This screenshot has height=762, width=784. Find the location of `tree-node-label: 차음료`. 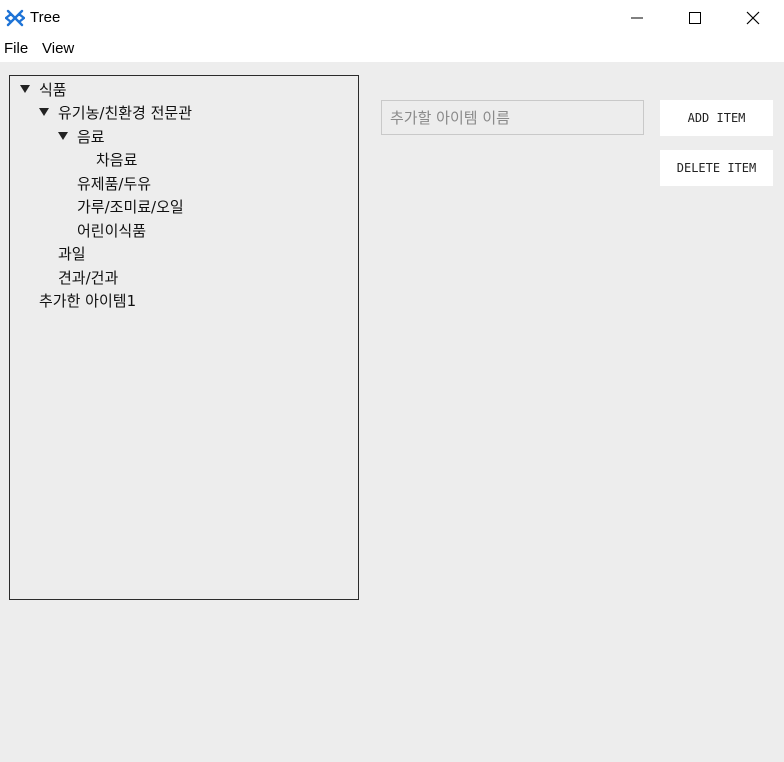

tree-node-label: 차음료 is located at coordinates (117, 159).